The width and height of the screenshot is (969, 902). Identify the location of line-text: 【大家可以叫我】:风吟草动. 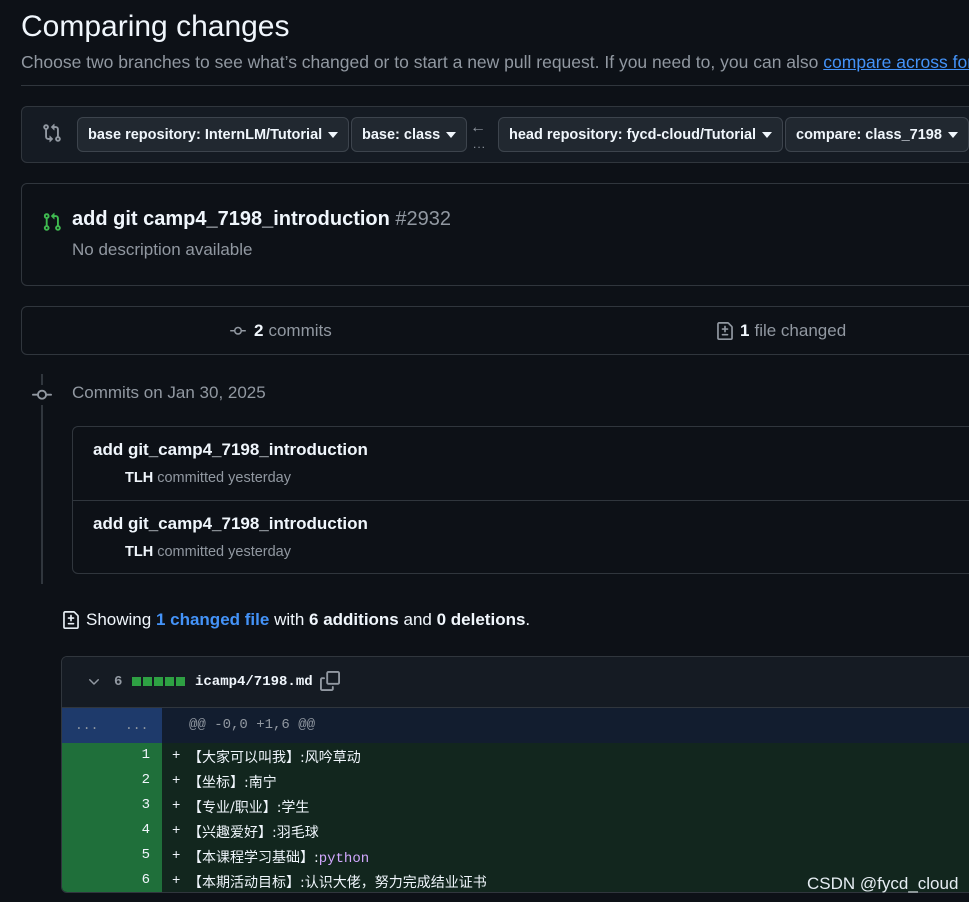
(274, 758).